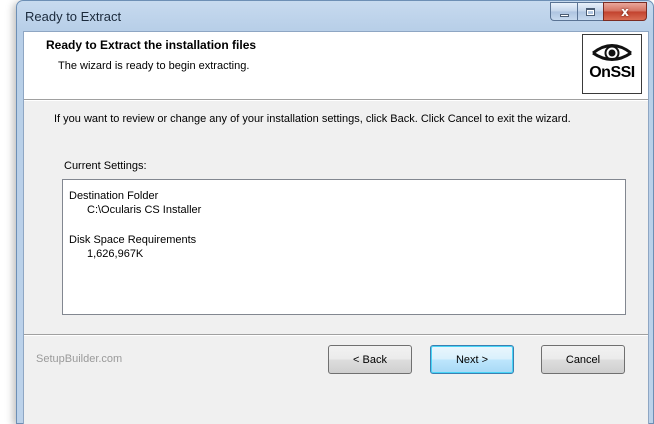 This screenshot has height=424, width=654. I want to click on cancel-button: Cancel, so click(583, 359).